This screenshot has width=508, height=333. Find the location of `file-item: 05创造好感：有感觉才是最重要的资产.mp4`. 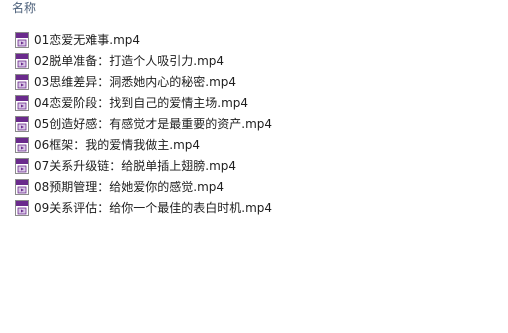

file-item: 05创造好感：有感觉才是最重要的资产.mp4 is located at coordinates (143, 123).